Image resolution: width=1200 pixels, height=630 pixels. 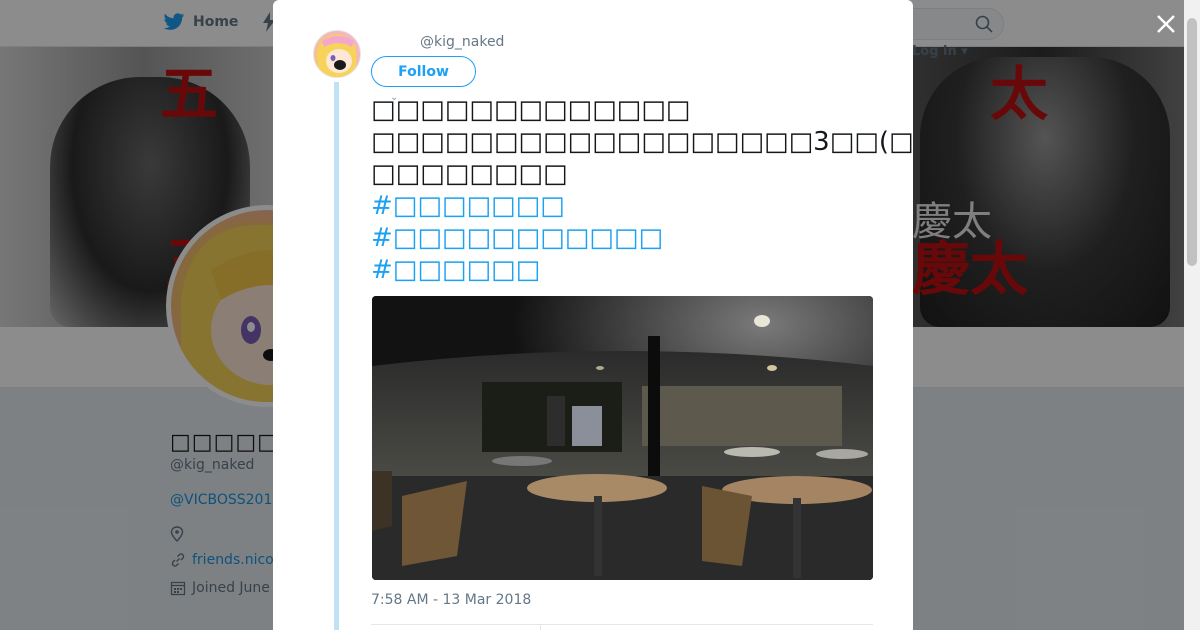 What do you see at coordinates (451, 600) in the screenshot?
I see `tweet-timestamp: 7:58 AM - 13 Mar 2018` at bounding box center [451, 600].